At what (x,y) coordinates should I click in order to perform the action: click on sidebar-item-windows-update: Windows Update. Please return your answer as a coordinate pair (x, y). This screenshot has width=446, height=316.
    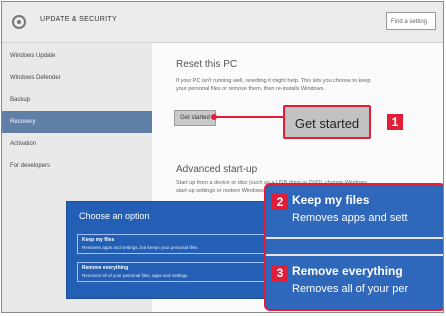
    Looking at the image, I should click on (77, 56).